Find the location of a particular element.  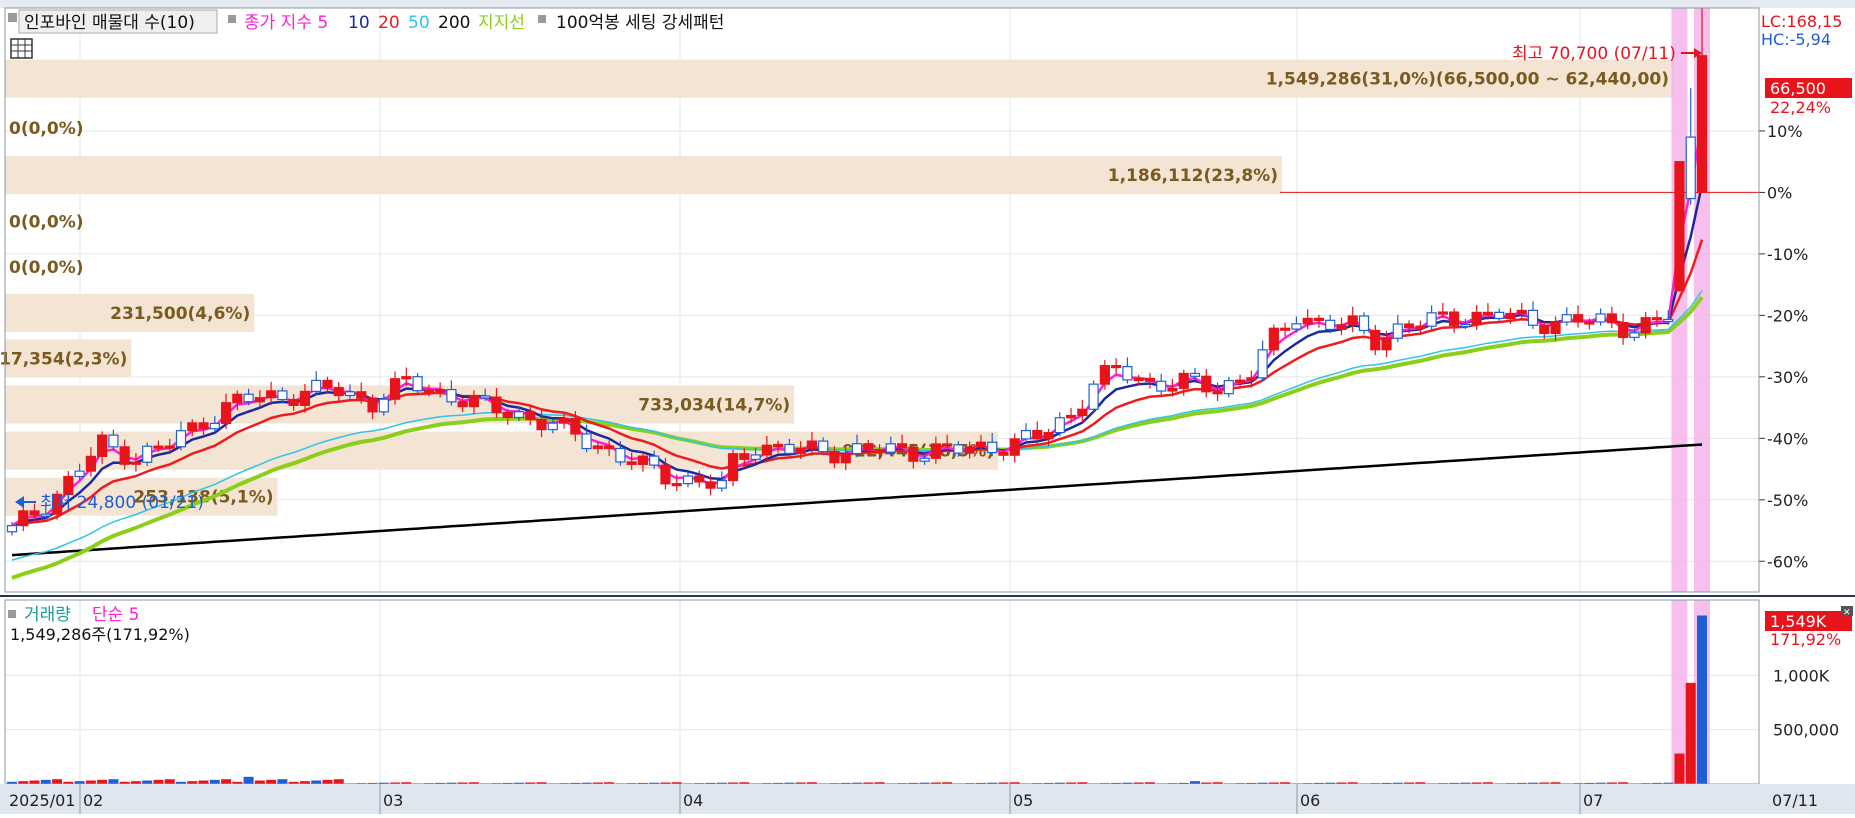

date-label: 05 is located at coordinates (1023, 800).